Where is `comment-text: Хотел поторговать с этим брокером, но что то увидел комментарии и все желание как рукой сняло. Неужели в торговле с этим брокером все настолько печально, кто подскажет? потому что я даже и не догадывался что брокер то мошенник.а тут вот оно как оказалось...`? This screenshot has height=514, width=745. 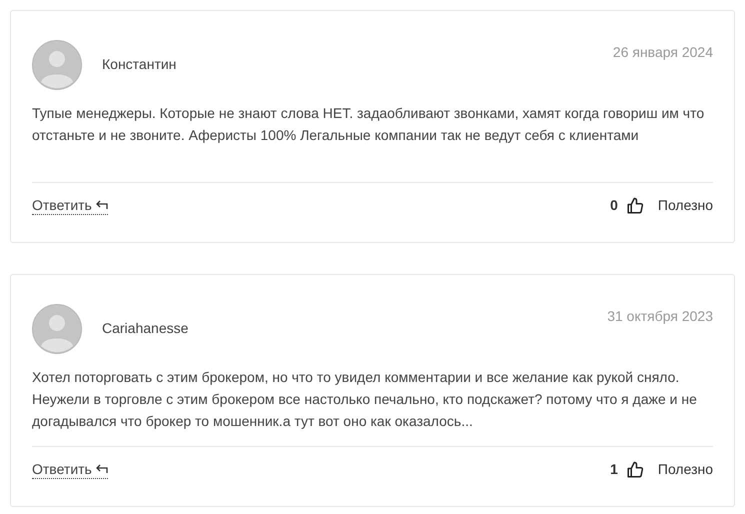 comment-text: Хотел поторговать с этим брокером, но что то увидел комментарии и все желание как рукой сняло. Неужели в торговле с этим брокером все настолько печально, кто подскажет? потому что я даже и не догадывался что брокер то мошенник.а тут вот оно как оказалось... is located at coordinates (365, 399).